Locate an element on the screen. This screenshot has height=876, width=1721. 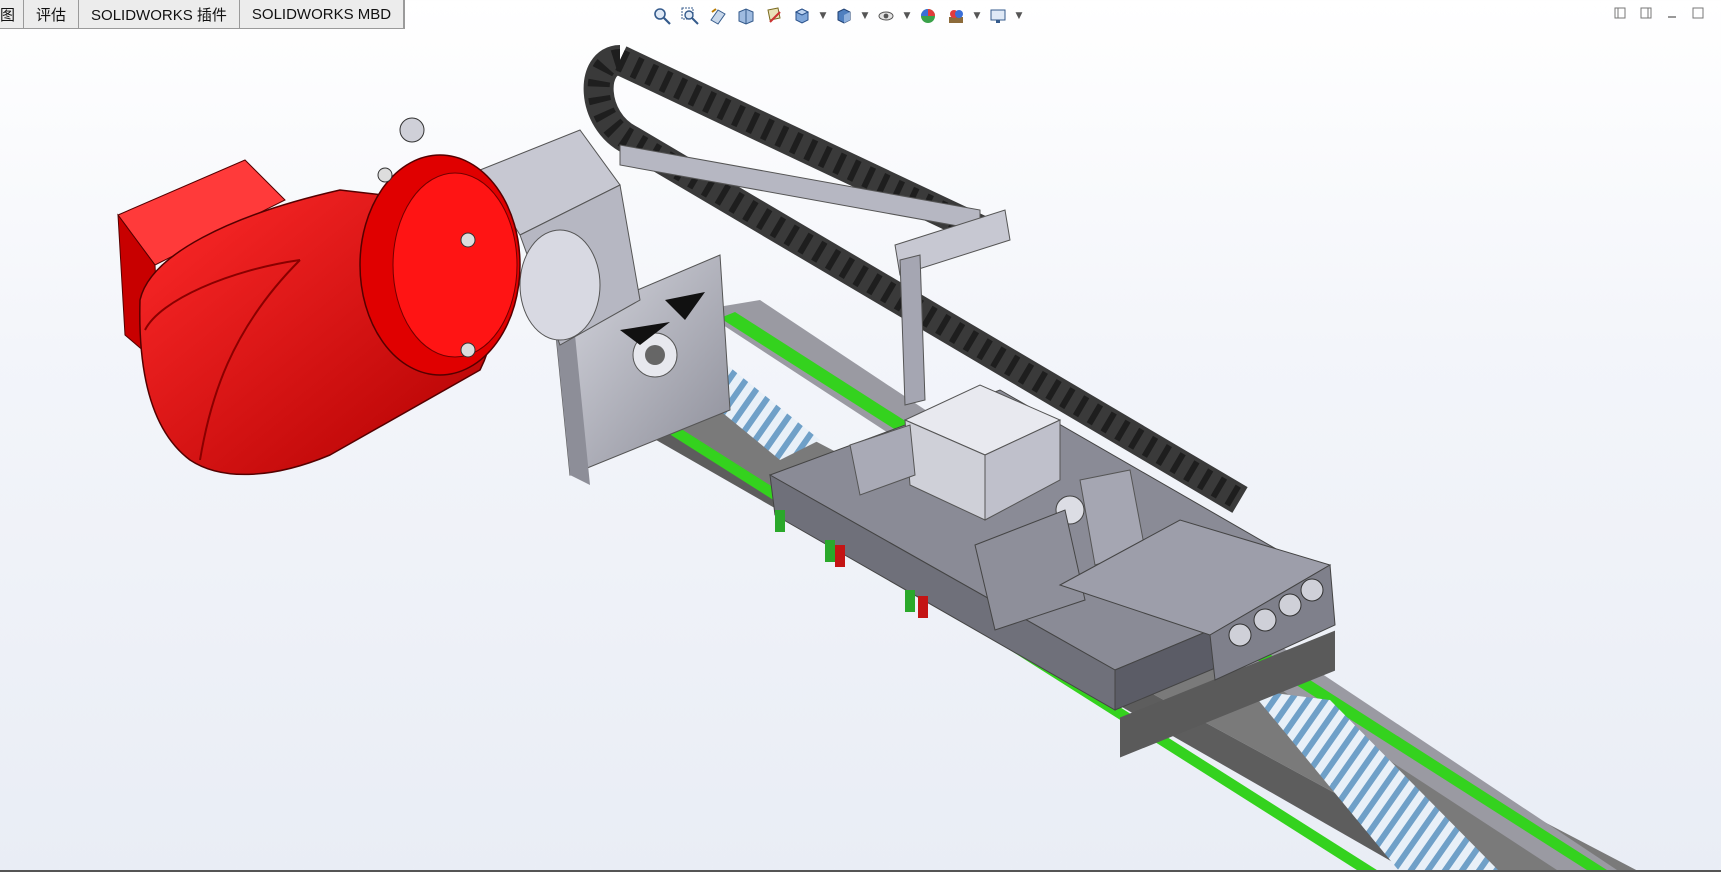
tab-view: 图 is located at coordinates (12, 14).